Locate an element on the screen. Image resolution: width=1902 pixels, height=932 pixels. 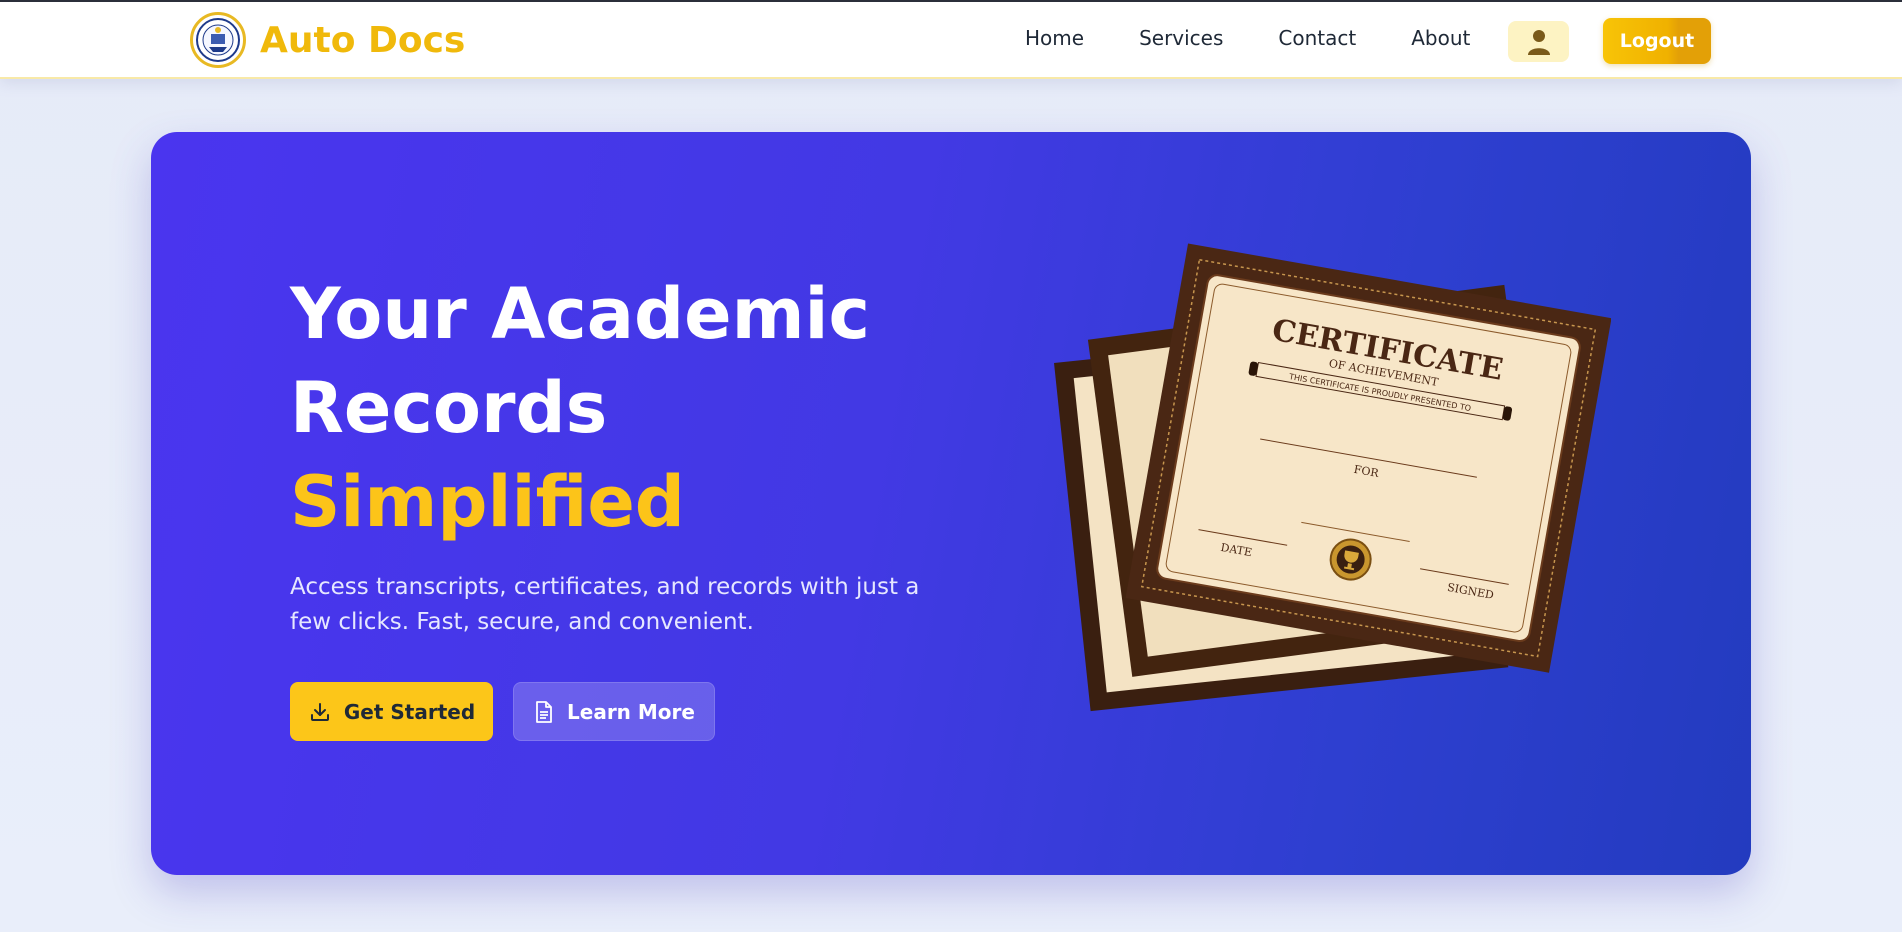
user-icon is located at coordinates (1538, 42).